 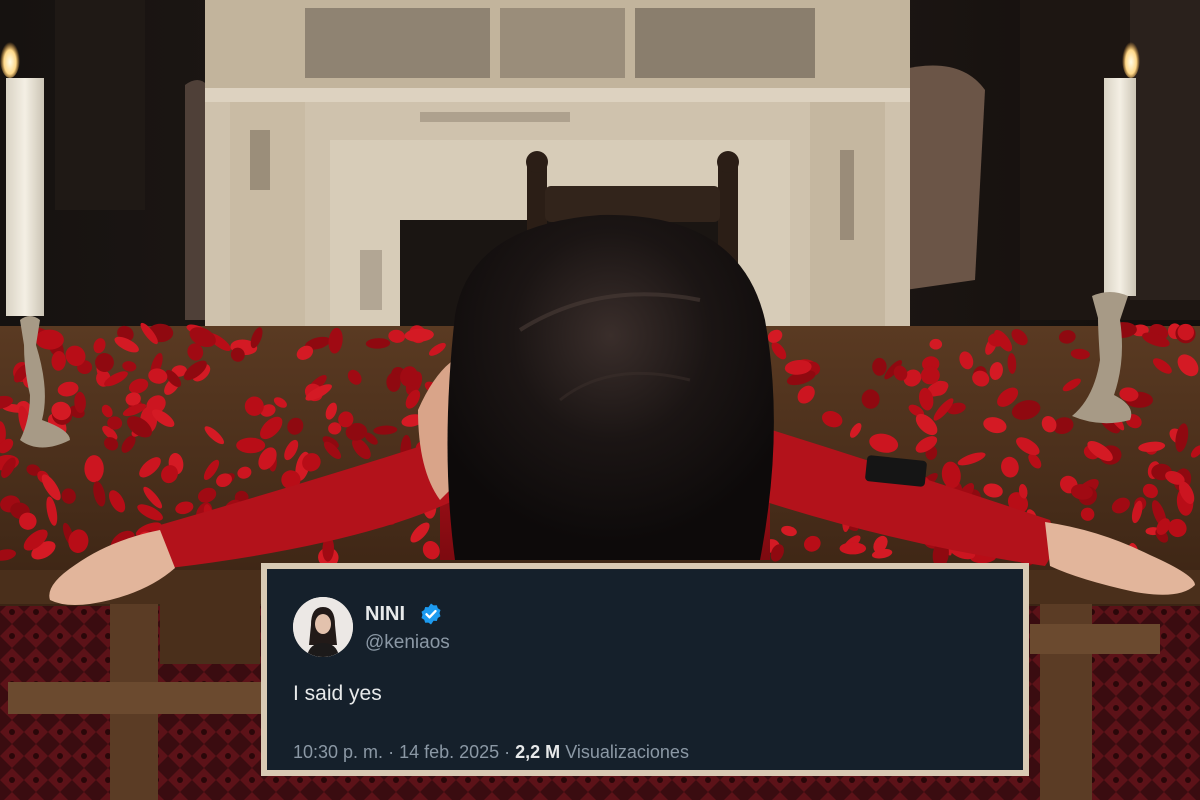 I want to click on views-label: Visualizaciones, so click(x=627, y=752).